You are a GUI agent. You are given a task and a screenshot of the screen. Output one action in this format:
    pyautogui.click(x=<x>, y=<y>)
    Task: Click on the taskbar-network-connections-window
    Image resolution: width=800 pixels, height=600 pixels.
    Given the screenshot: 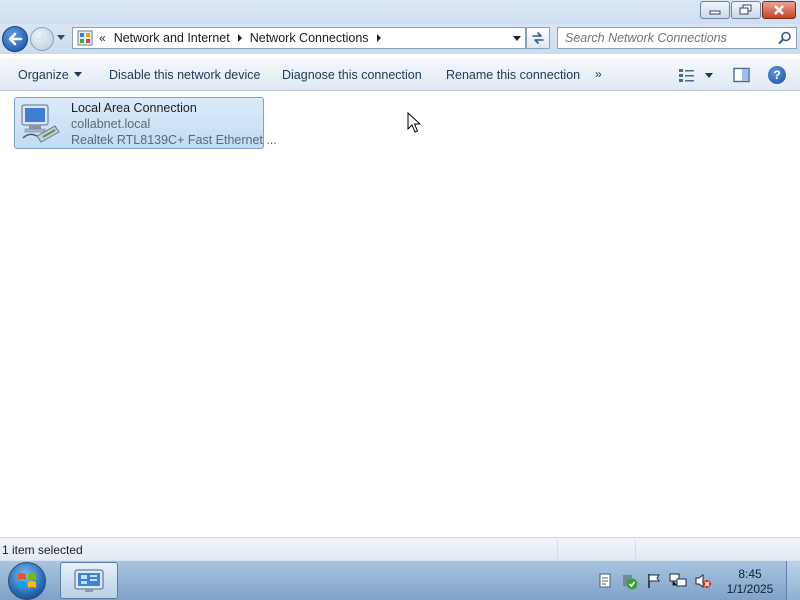 What is the action you would take?
    pyautogui.click(x=89, y=580)
    